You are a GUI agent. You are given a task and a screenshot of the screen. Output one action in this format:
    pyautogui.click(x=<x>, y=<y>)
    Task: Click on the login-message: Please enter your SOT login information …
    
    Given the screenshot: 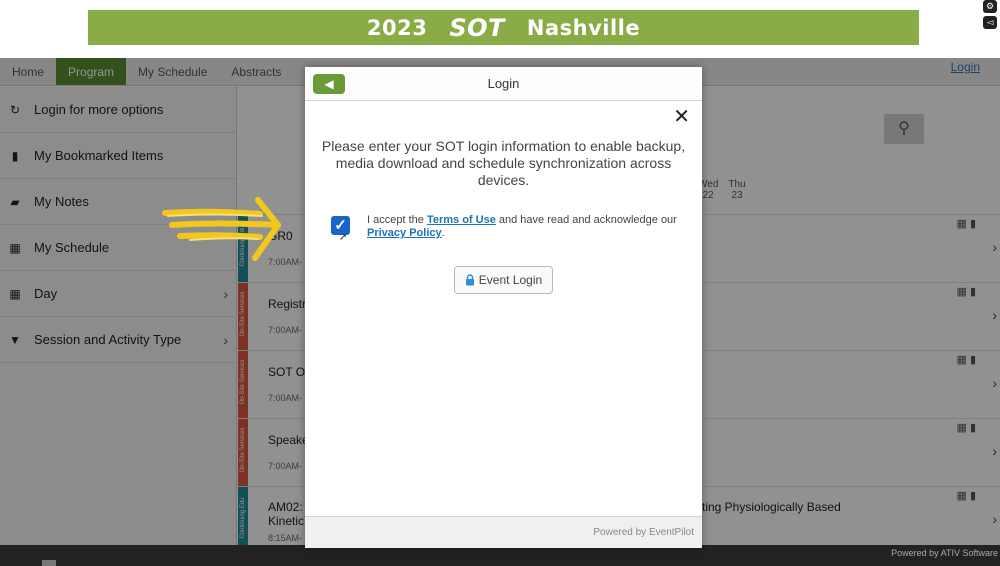 What is the action you would take?
    pyautogui.click(x=503, y=163)
    